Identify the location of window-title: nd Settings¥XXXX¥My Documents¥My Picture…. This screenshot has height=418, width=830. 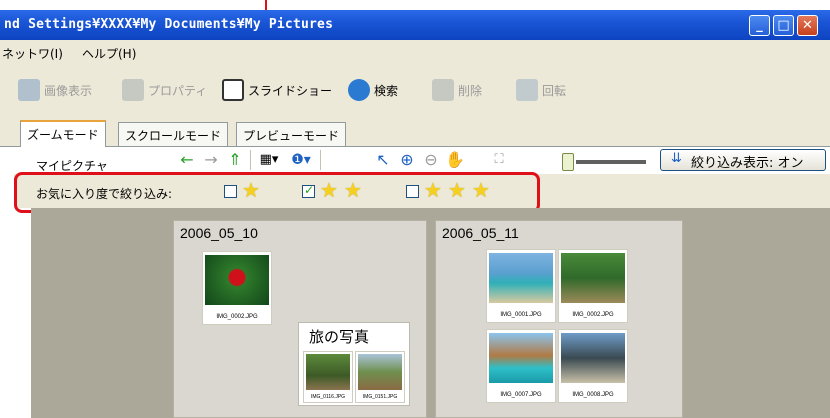
(169, 24).